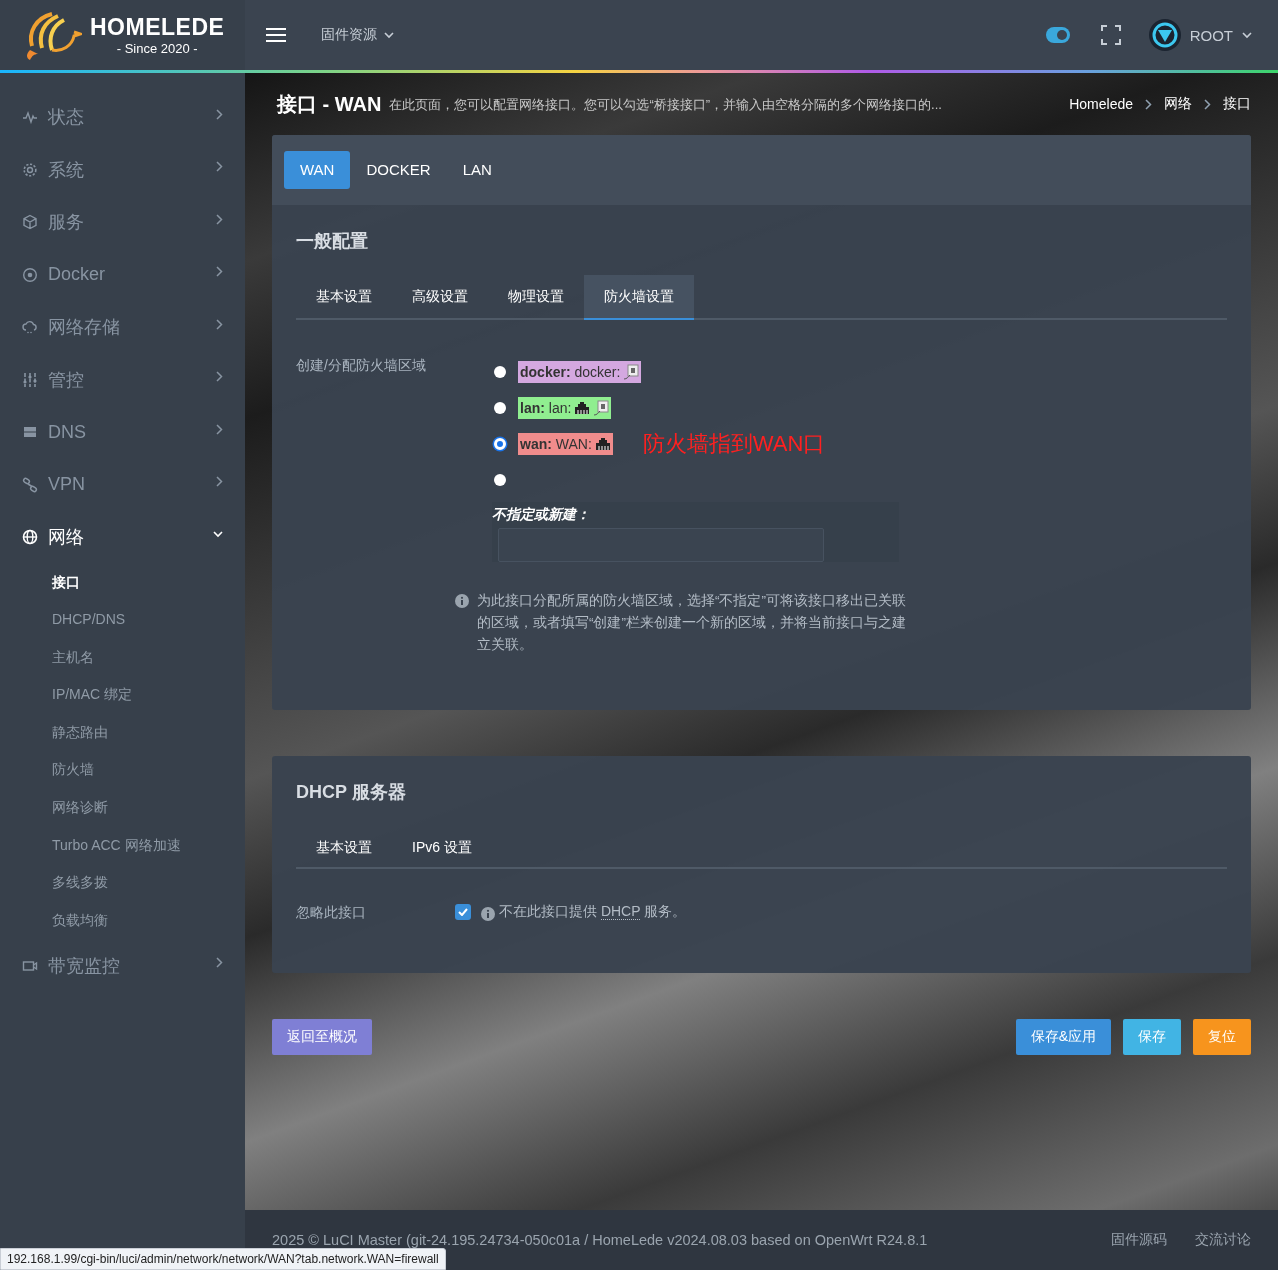 This screenshot has width=1278, height=1270. I want to click on sidebar-item: 状态, so click(122, 117).